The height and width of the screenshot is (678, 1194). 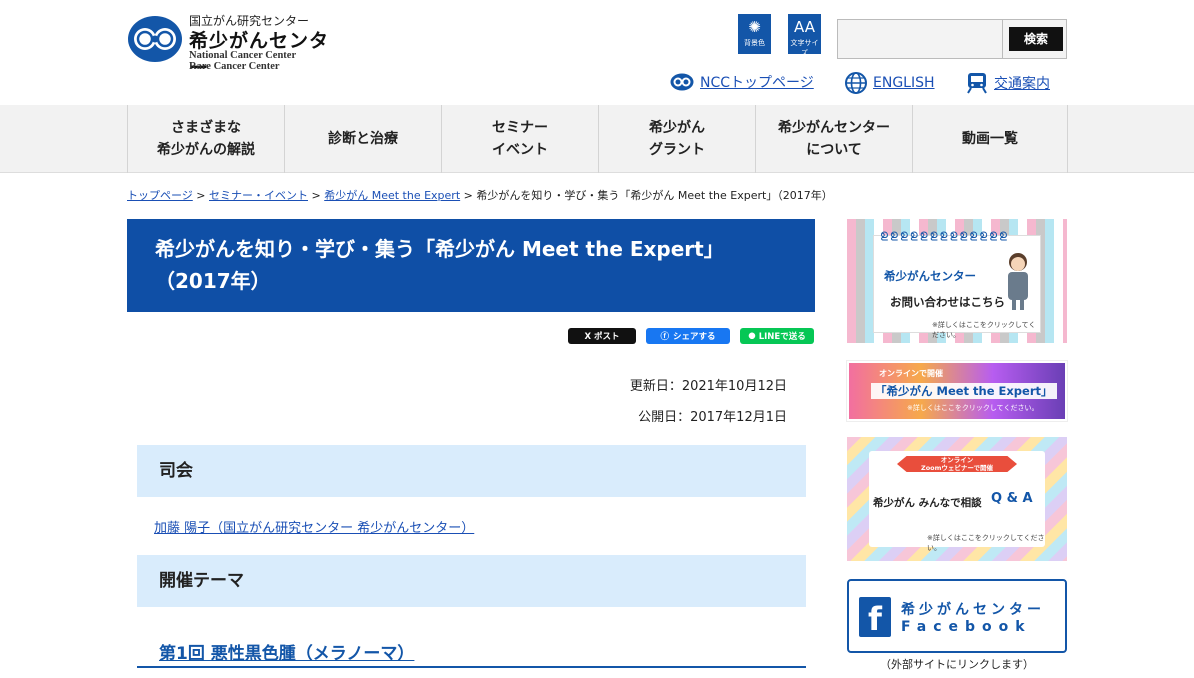 I want to click on nav-item-seminar: セミナー イベント, so click(x=519, y=139).